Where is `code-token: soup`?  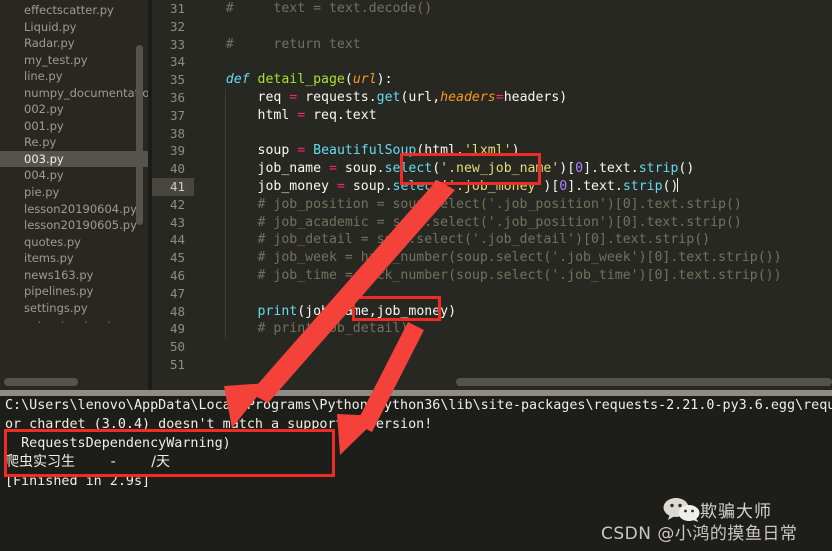 code-token: soup is located at coordinates (246, 151).